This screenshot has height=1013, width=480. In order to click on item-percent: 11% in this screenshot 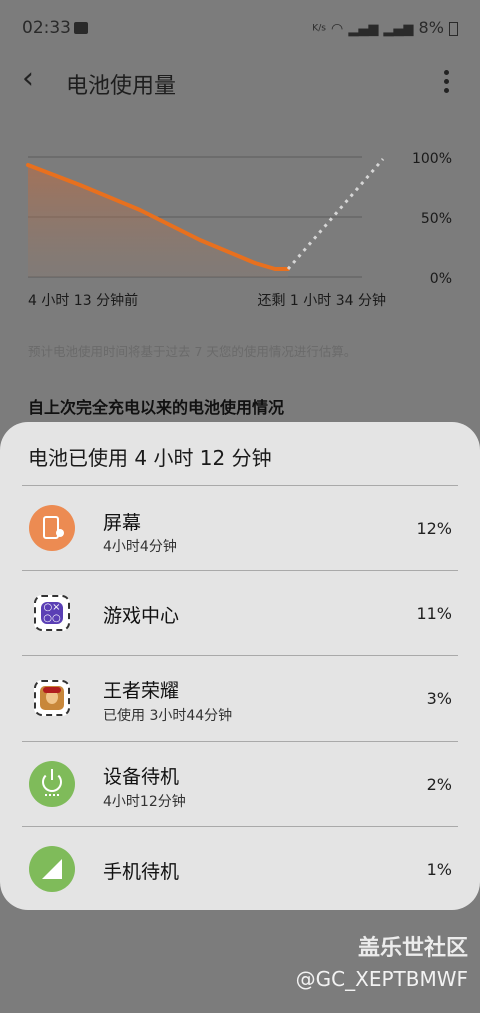, I will do `click(434, 613)`.